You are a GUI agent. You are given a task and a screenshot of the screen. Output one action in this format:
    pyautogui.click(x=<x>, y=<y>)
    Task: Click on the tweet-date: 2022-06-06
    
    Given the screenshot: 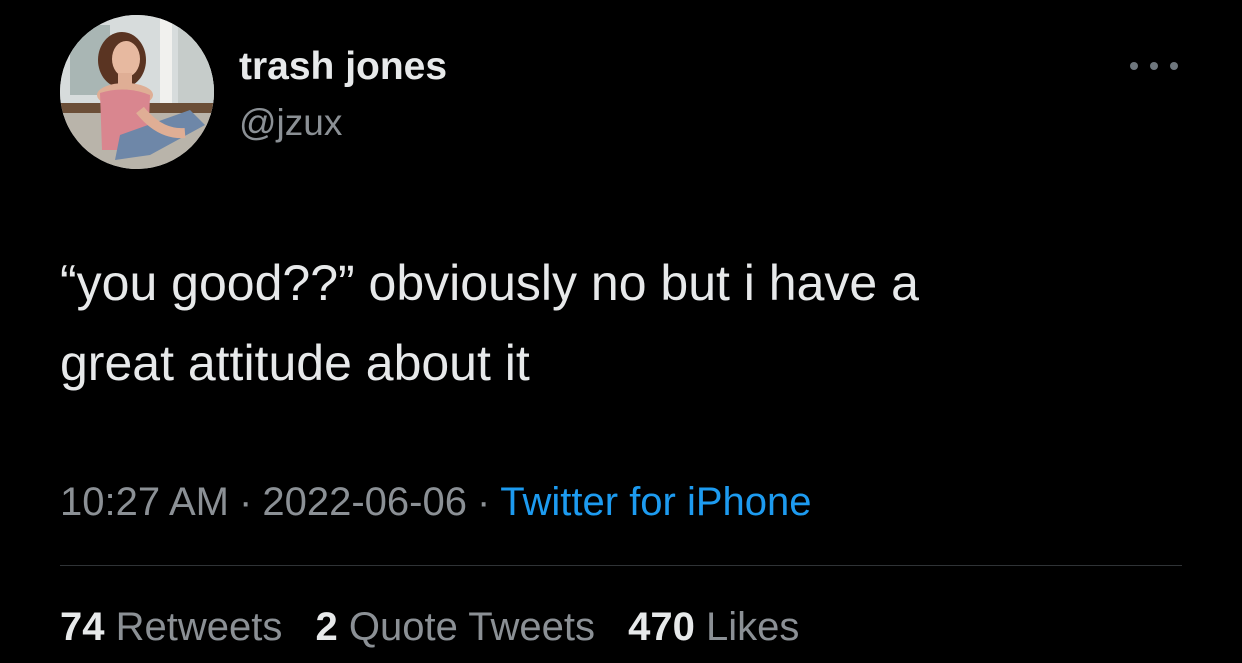 What is the action you would take?
    pyautogui.click(x=364, y=502)
    